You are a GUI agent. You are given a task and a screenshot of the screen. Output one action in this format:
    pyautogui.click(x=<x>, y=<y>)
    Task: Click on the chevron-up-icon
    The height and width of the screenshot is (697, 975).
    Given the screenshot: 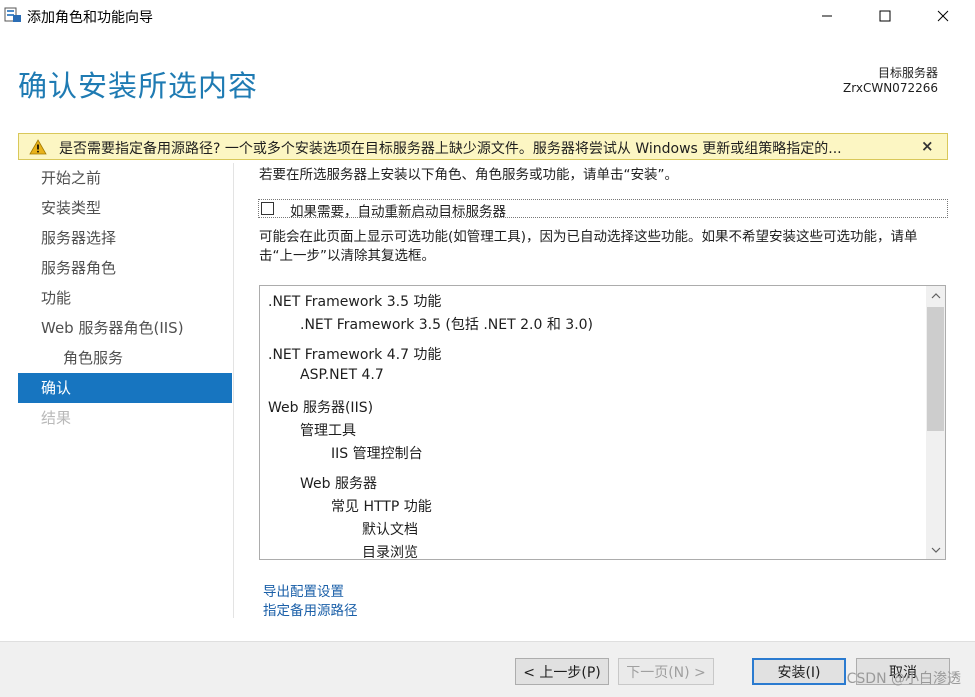 What is the action you would take?
    pyautogui.click(x=935, y=295)
    